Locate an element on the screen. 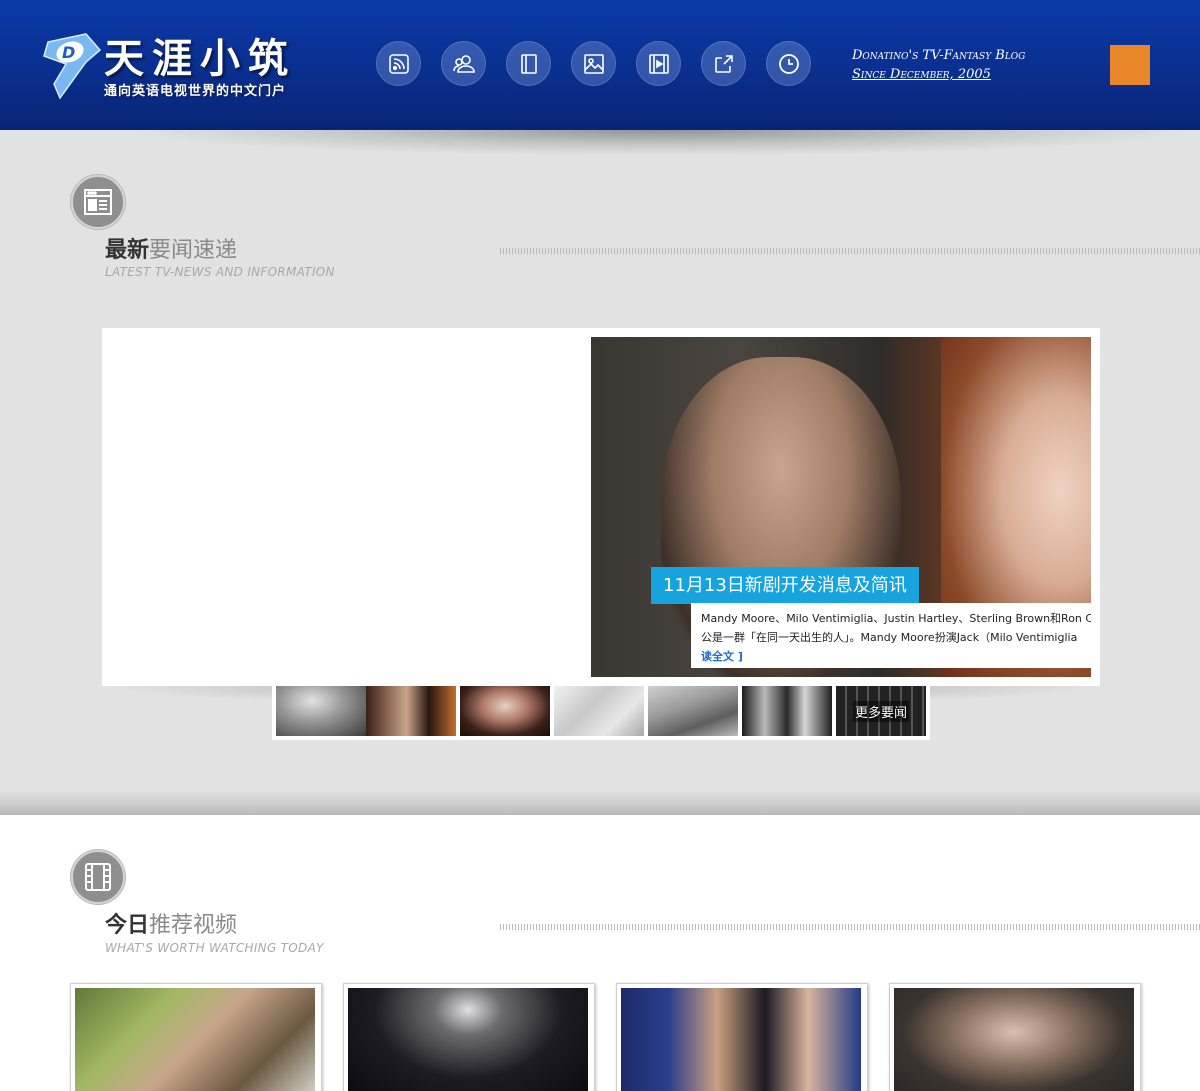 The image size is (1200, 1091). rss-icon is located at coordinates (398, 63).